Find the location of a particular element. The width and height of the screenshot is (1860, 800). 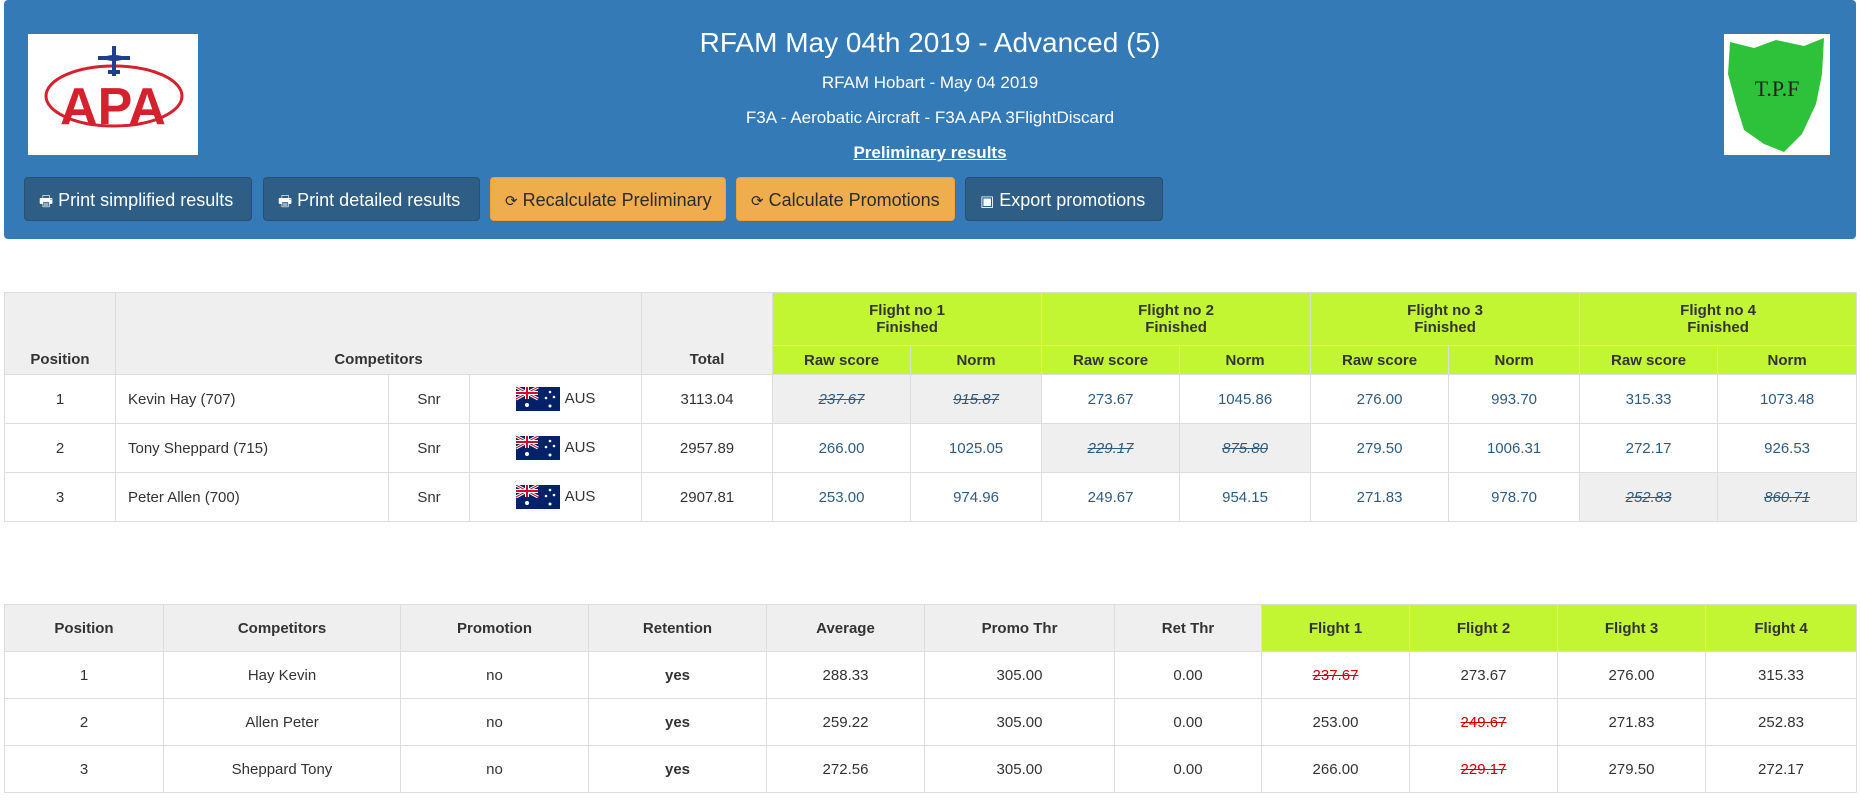

calculate-promotions-button: ⟳ Calculate Promotions is located at coordinates (845, 199).